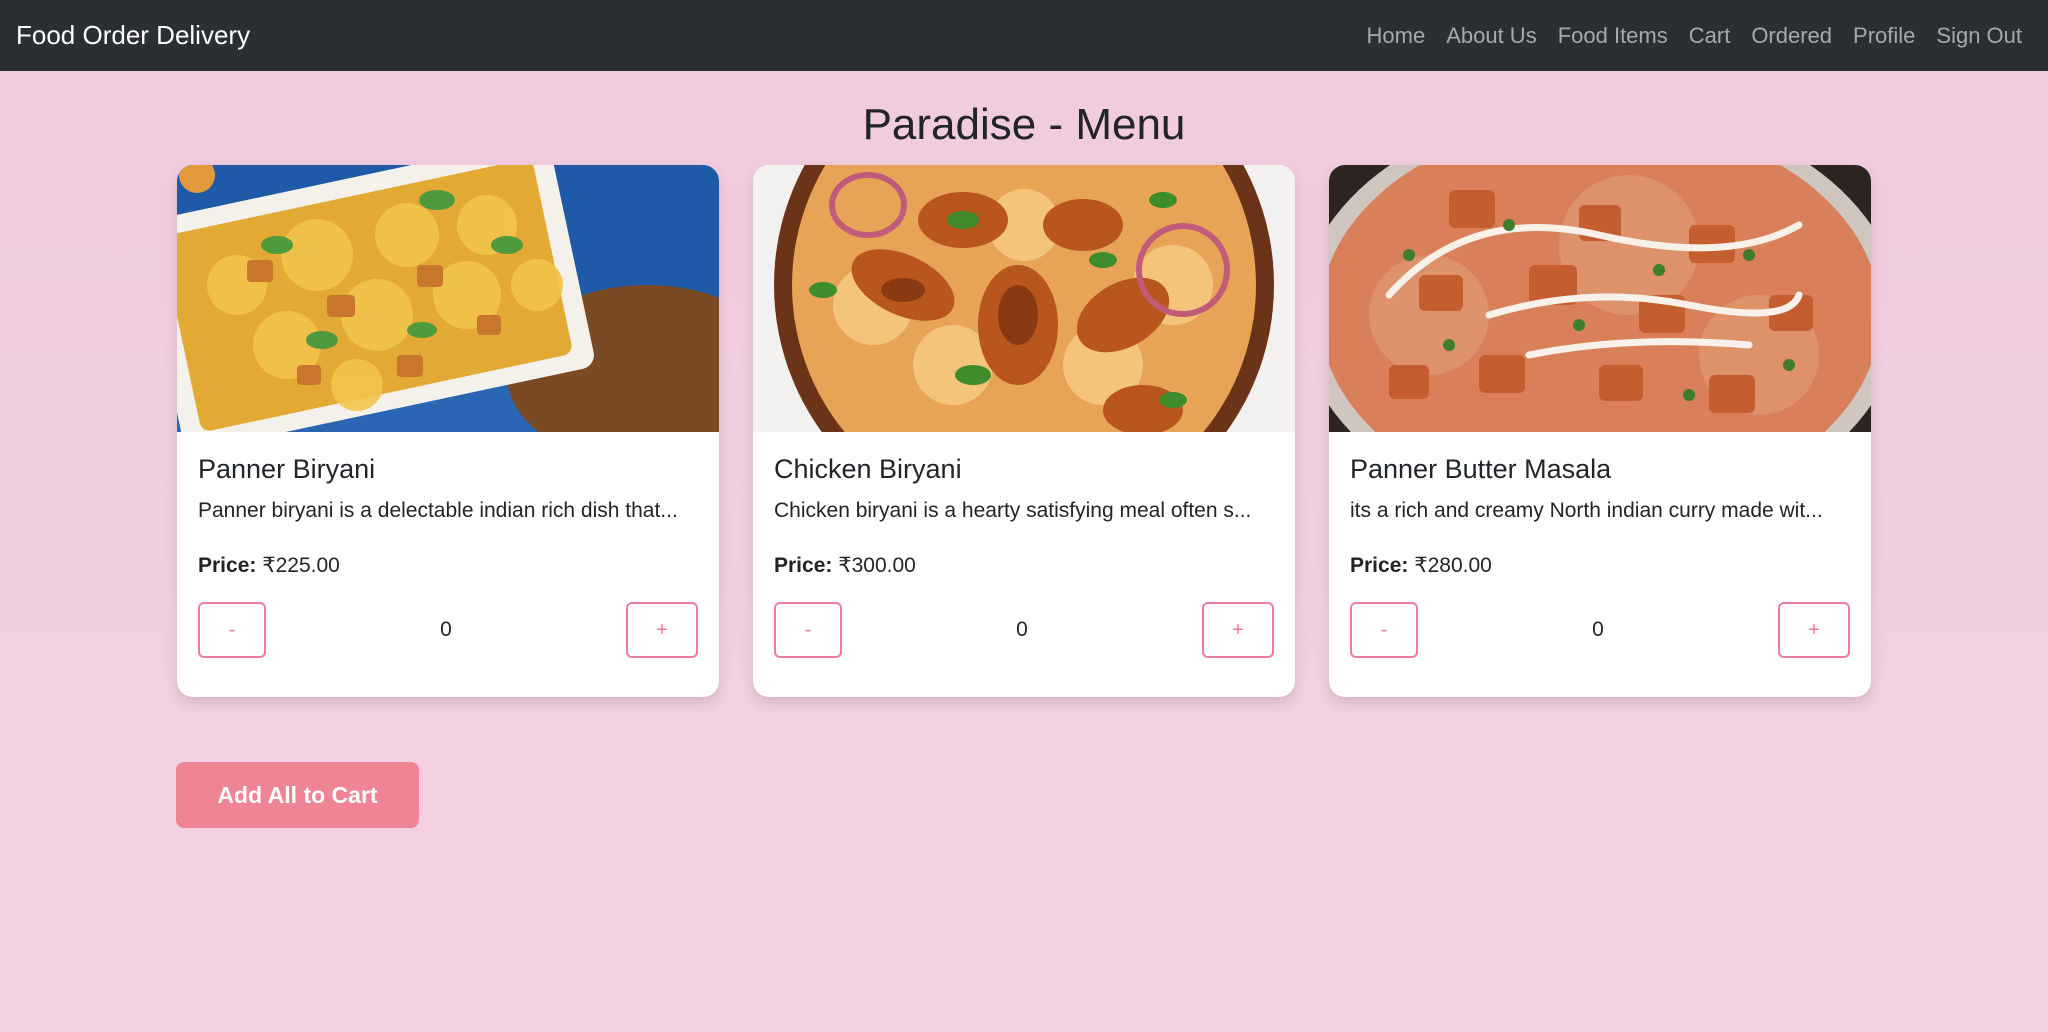 The image size is (2048, 1032). Describe the element at coordinates (297, 795) in the screenshot. I see `add-all-to-cart-button: Add All to Cart` at that location.